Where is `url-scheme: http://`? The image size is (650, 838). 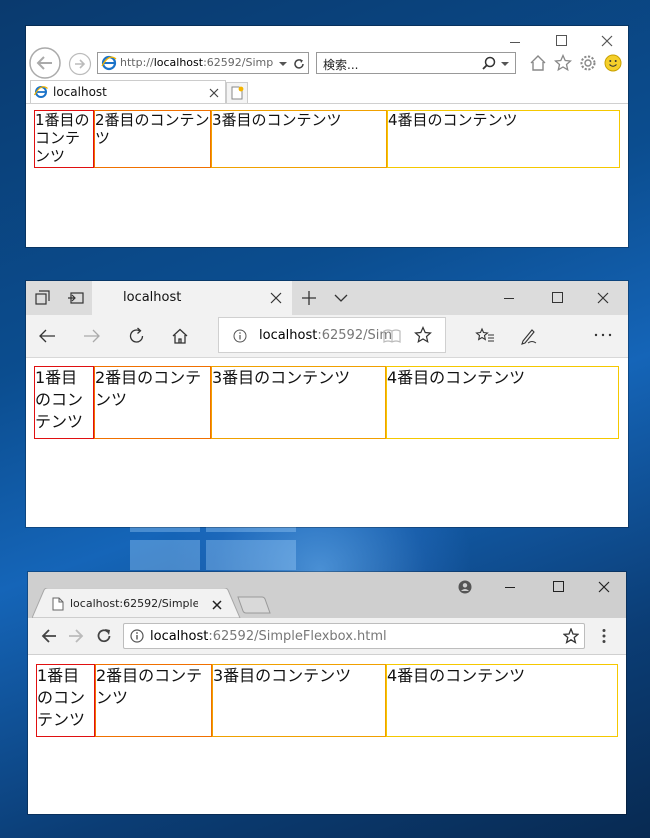 url-scheme: http:// is located at coordinates (137, 62).